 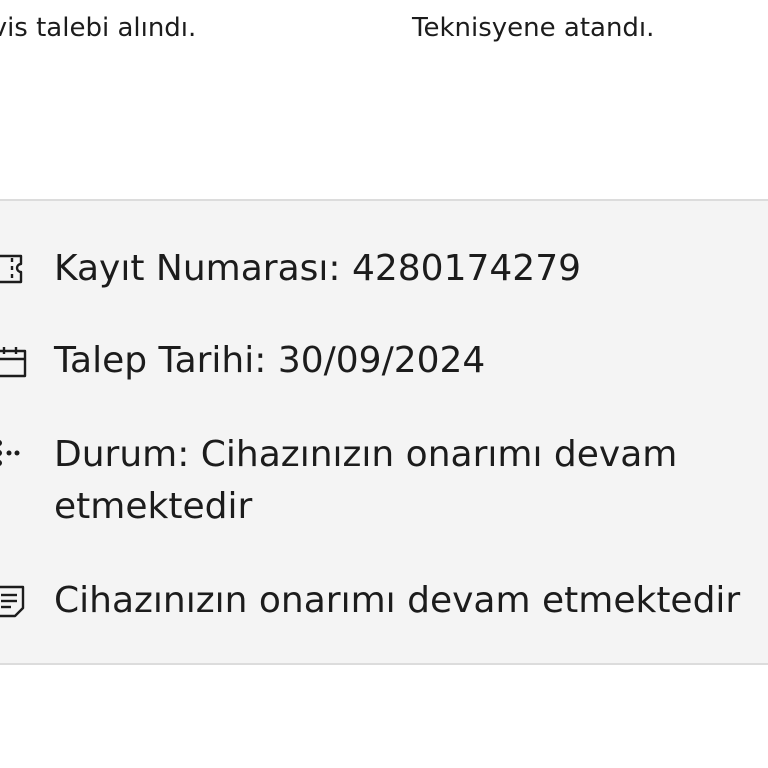 What do you see at coordinates (16, 361) in the screenshot?
I see `calendar-icon` at bounding box center [16, 361].